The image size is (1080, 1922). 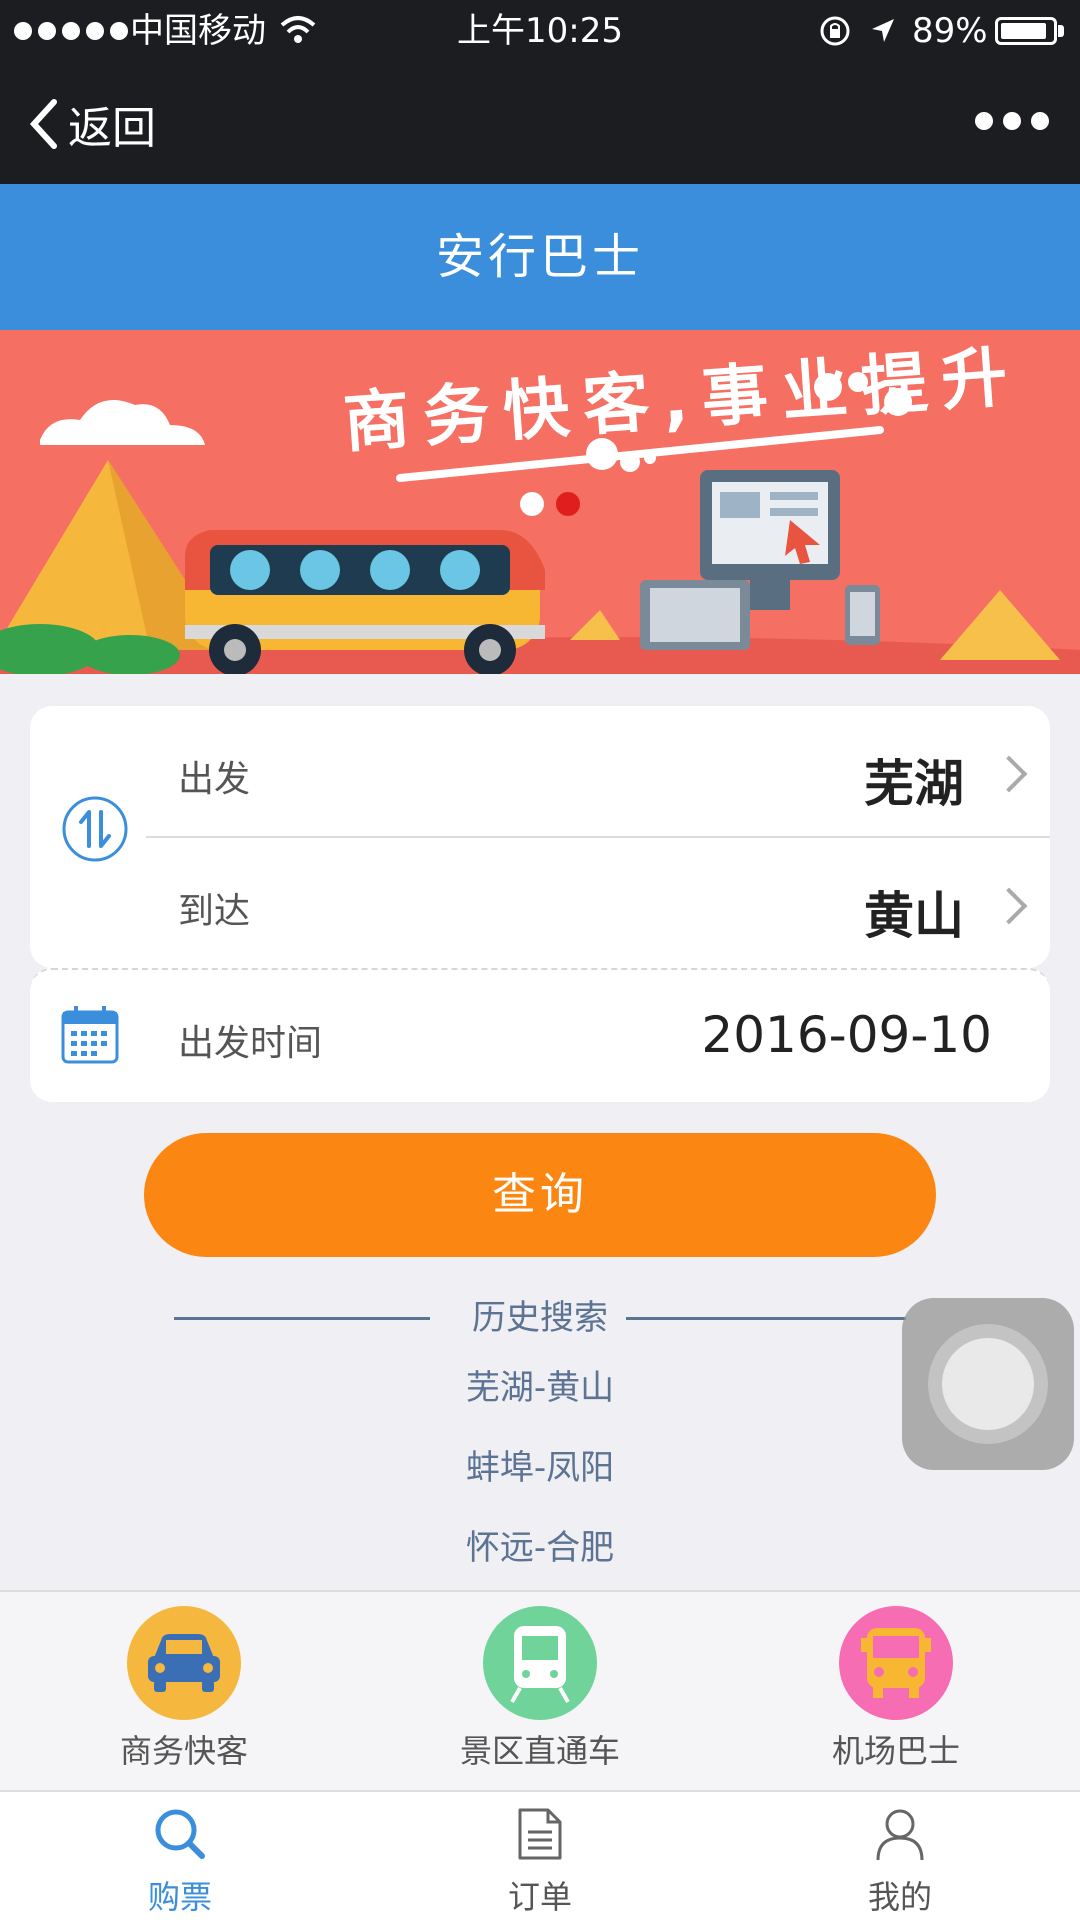 What do you see at coordinates (846, 1035) in the screenshot?
I see `date-value: 2016-09-10` at bounding box center [846, 1035].